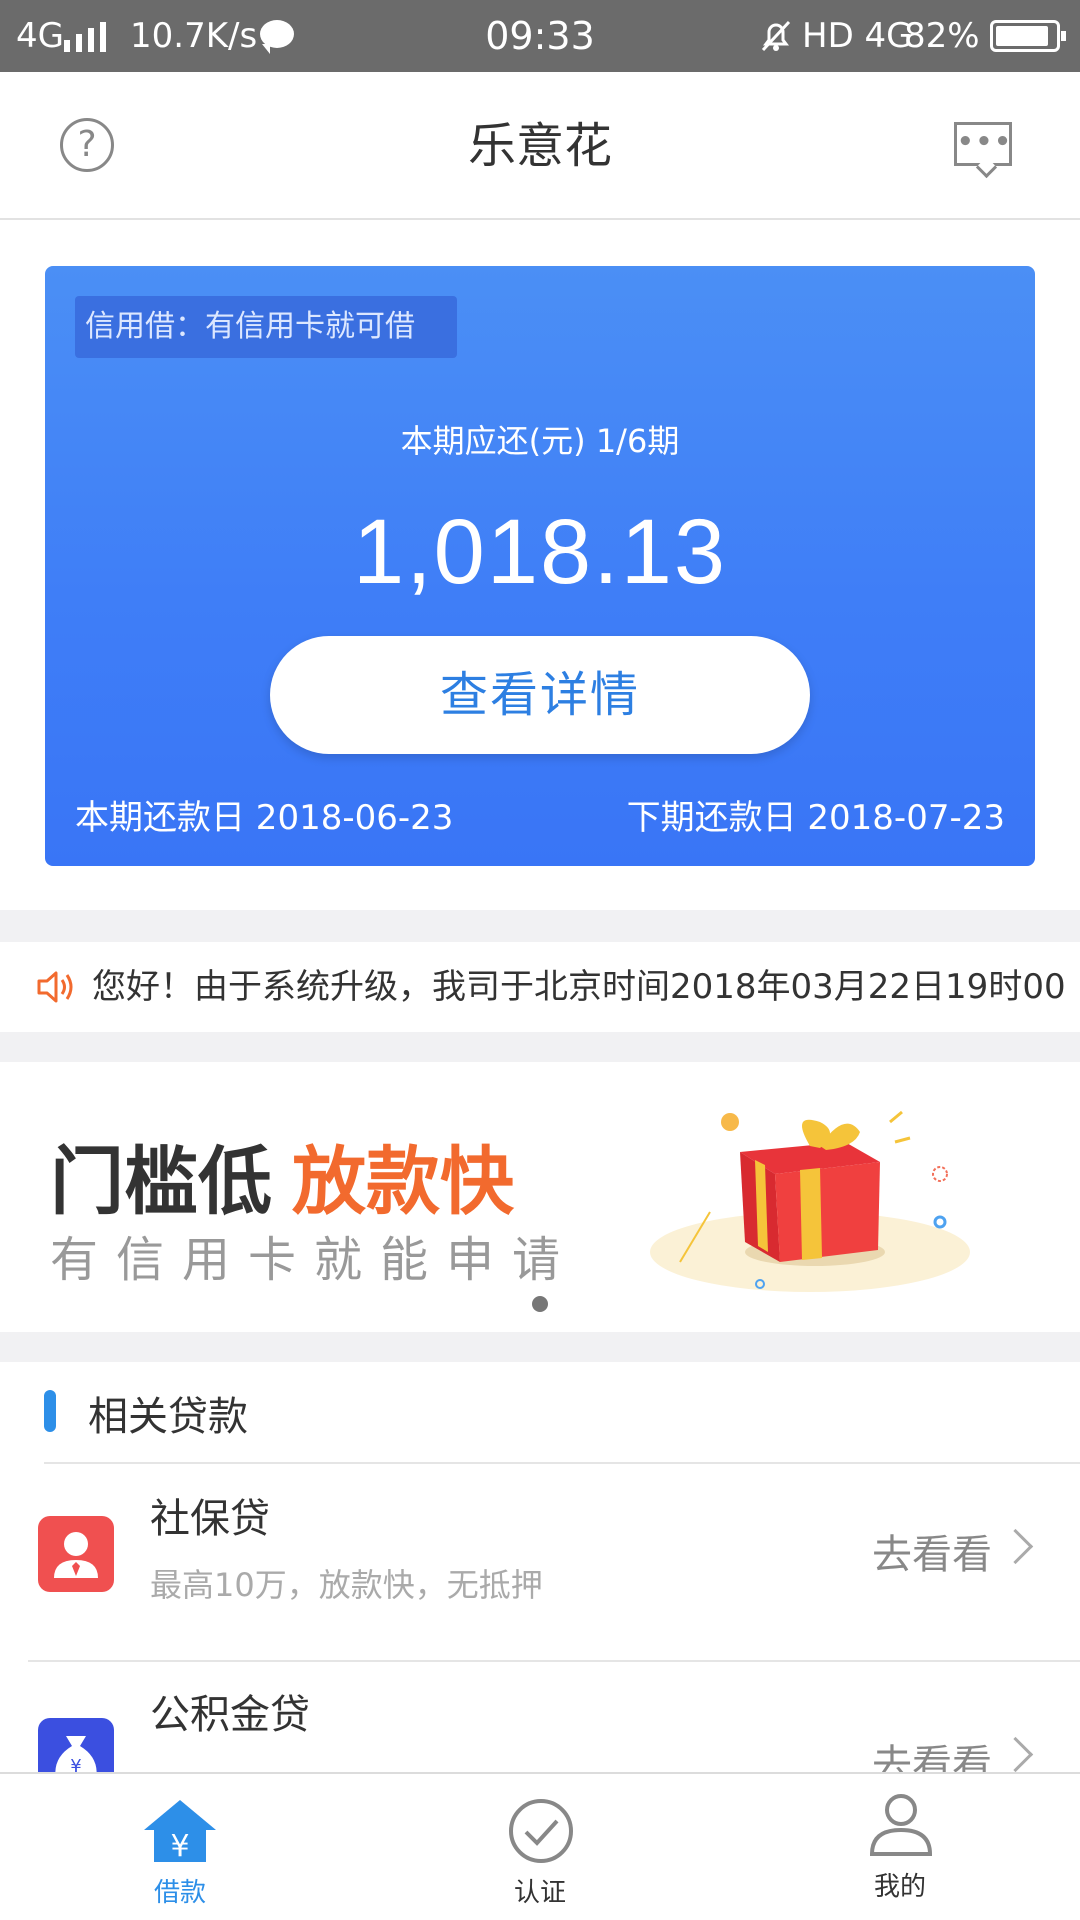 This screenshot has width=1080, height=1920. What do you see at coordinates (1028, 36) in the screenshot?
I see `battery-icon` at bounding box center [1028, 36].